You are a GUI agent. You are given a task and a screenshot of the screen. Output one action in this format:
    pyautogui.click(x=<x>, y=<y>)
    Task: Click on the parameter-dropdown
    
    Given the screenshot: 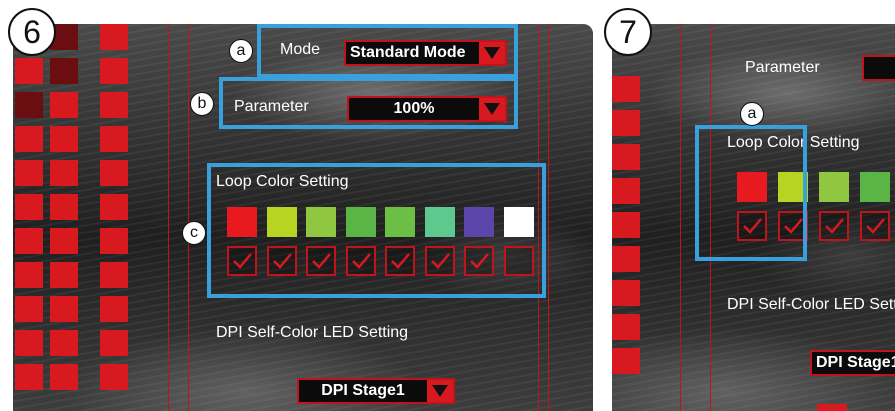 What is the action you would take?
    pyautogui.click(x=878, y=68)
    